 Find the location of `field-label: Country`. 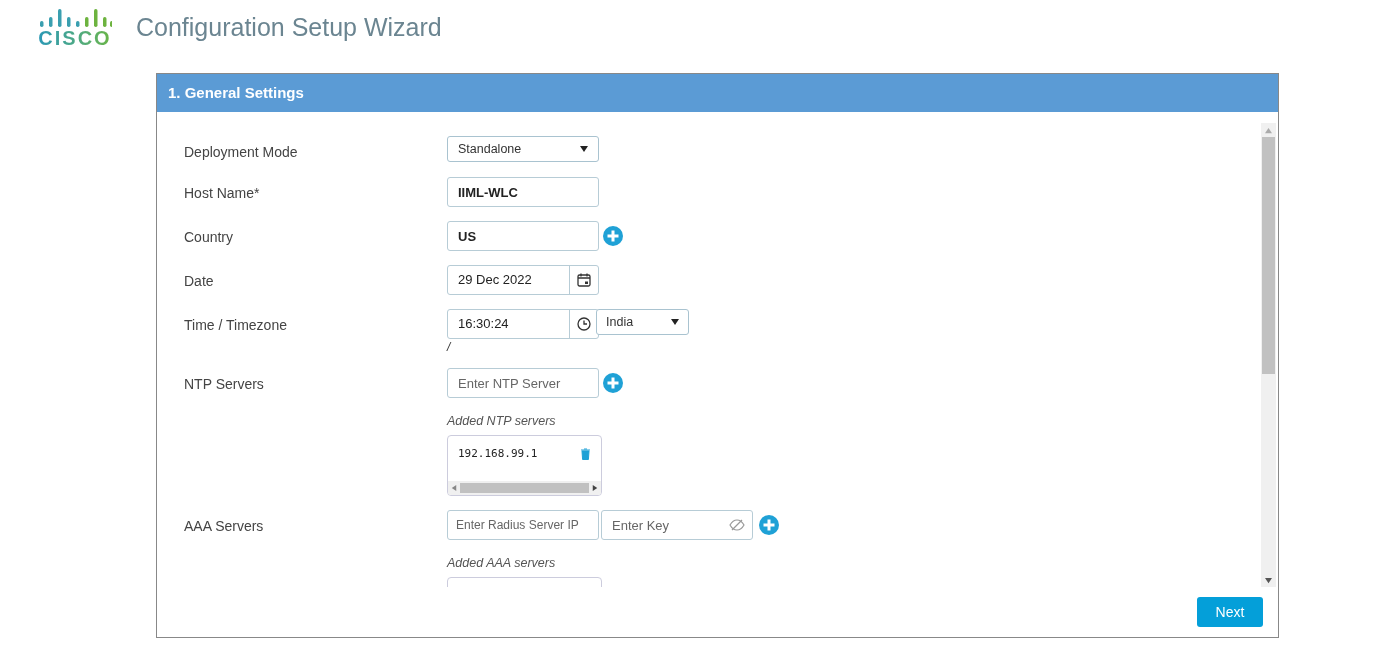

field-label: Country is located at coordinates (209, 237).